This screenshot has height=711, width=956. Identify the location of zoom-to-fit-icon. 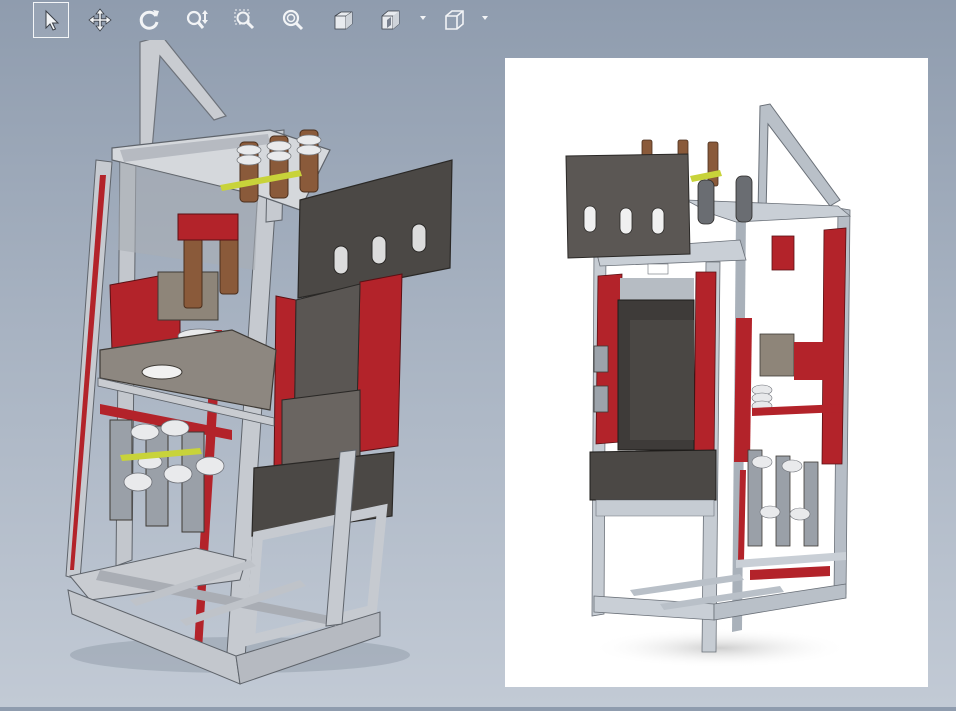
(293, 20).